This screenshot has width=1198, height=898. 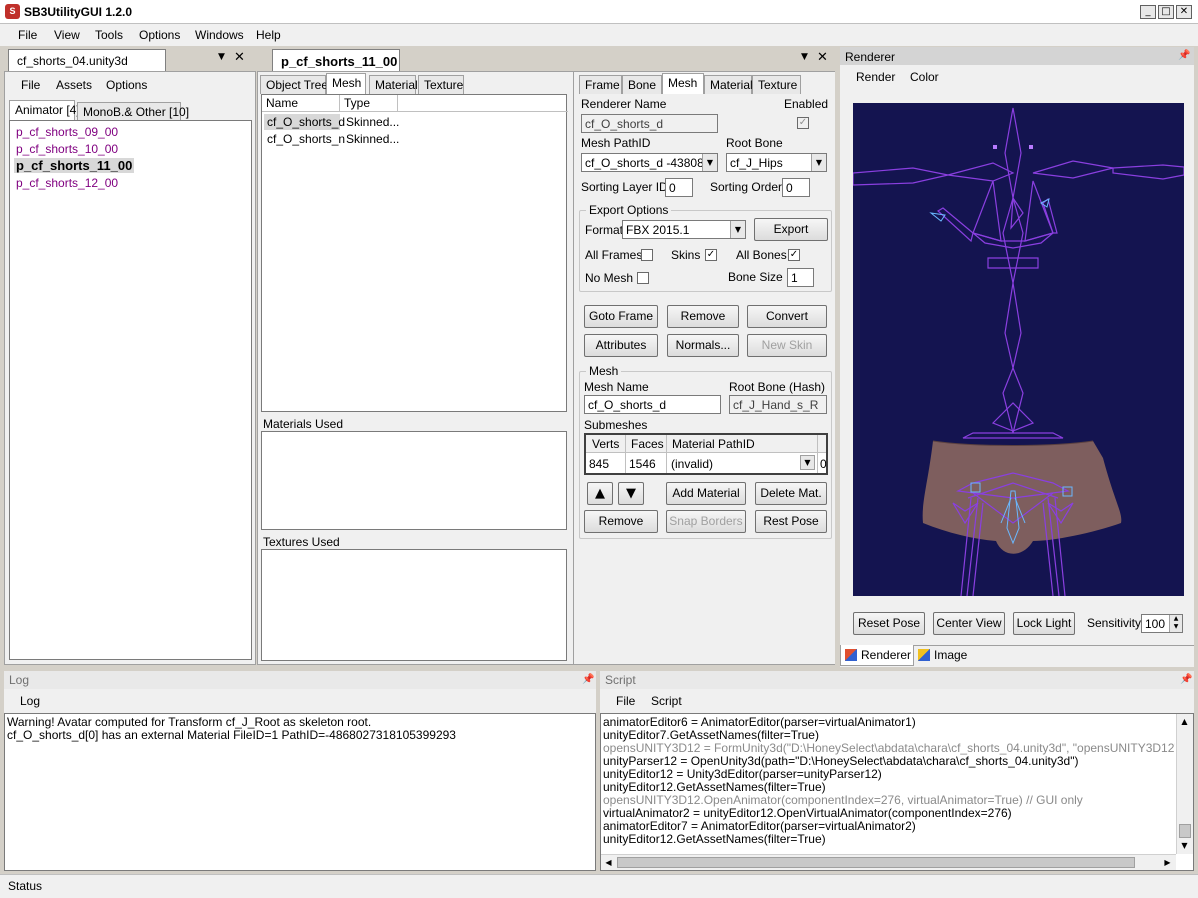 I want to click on tab-image: Image, so click(x=944, y=655).